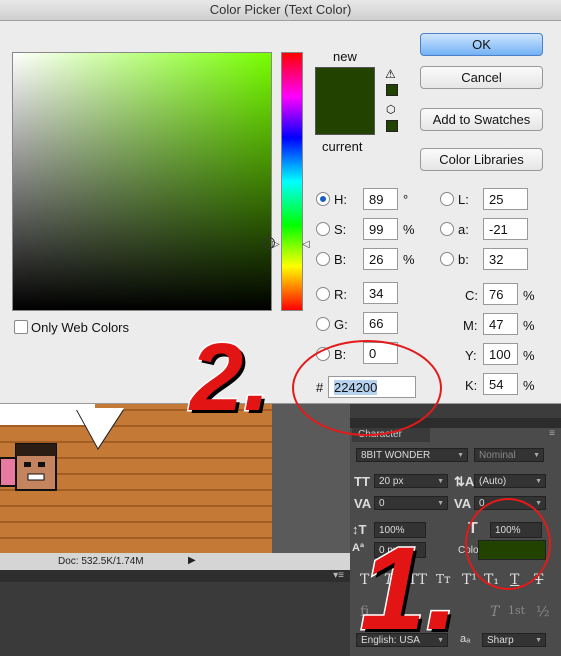 The width and height of the screenshot is (561, 656). What do you see at coordinates (175, 576) in the screenshot?
I see `lower-panel-header` at bounding box center [175, 576].